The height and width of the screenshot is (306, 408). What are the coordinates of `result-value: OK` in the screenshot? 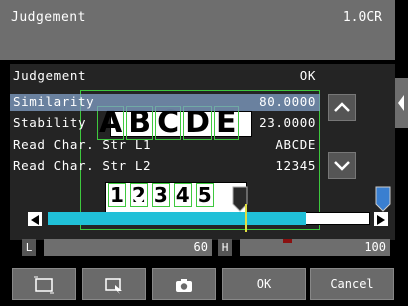 It's located at (307, 75).